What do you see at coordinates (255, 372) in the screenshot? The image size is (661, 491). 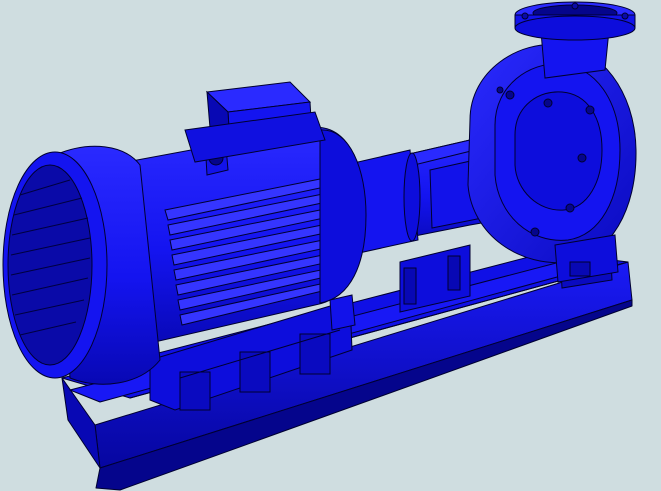 I see `motor-foot-pad-mid` at bounding box center [255, 372].